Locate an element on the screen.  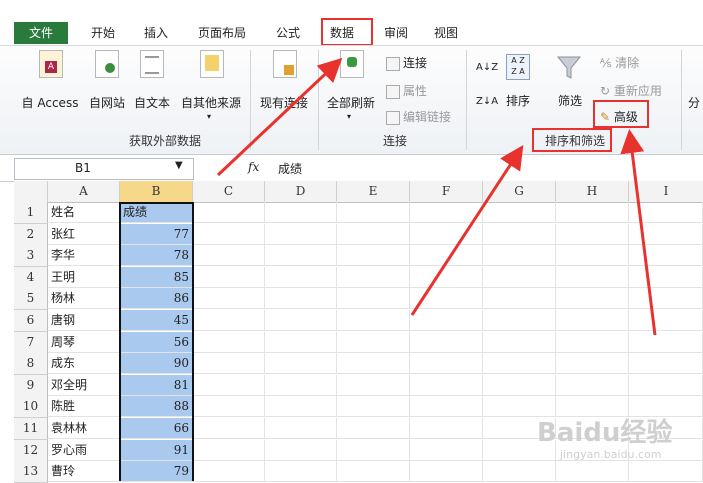
arrow-to-advanced is located at coordinates (638, 232).